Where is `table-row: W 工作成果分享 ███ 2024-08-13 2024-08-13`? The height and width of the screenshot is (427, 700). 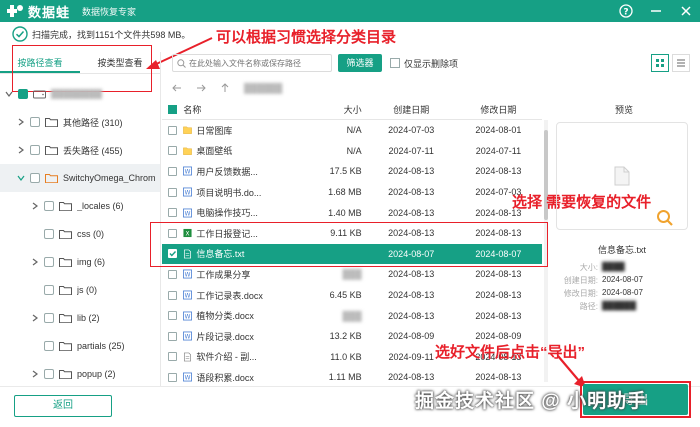
table-row: W 工作成果分享 ███ 2024-08-13 2024-08-13 is located at coordinates (352, 274).